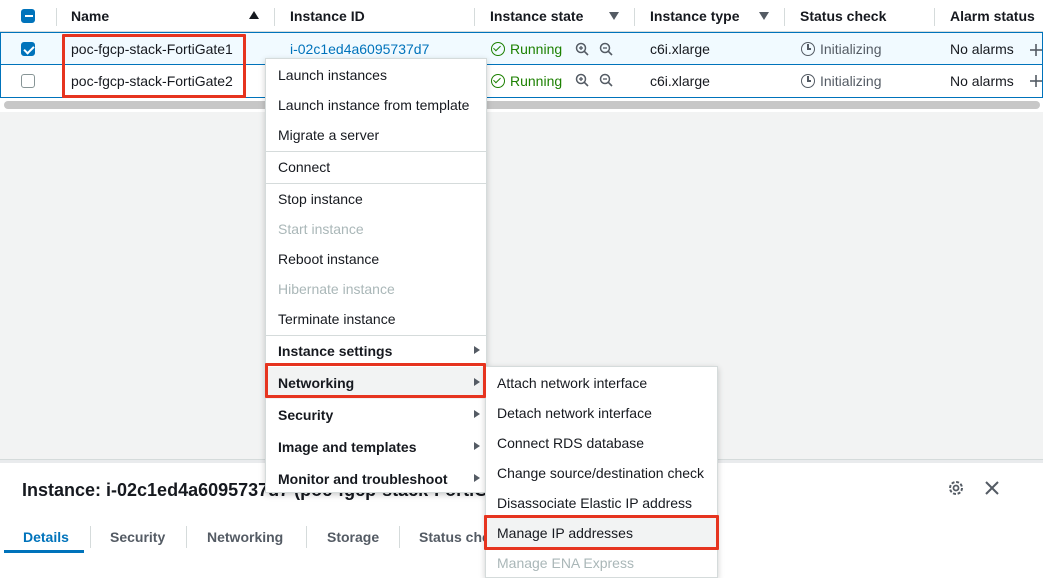  Describe the element at coordinates (44, 551) in the screenshot. I see `active-tab-indicator` at that location.